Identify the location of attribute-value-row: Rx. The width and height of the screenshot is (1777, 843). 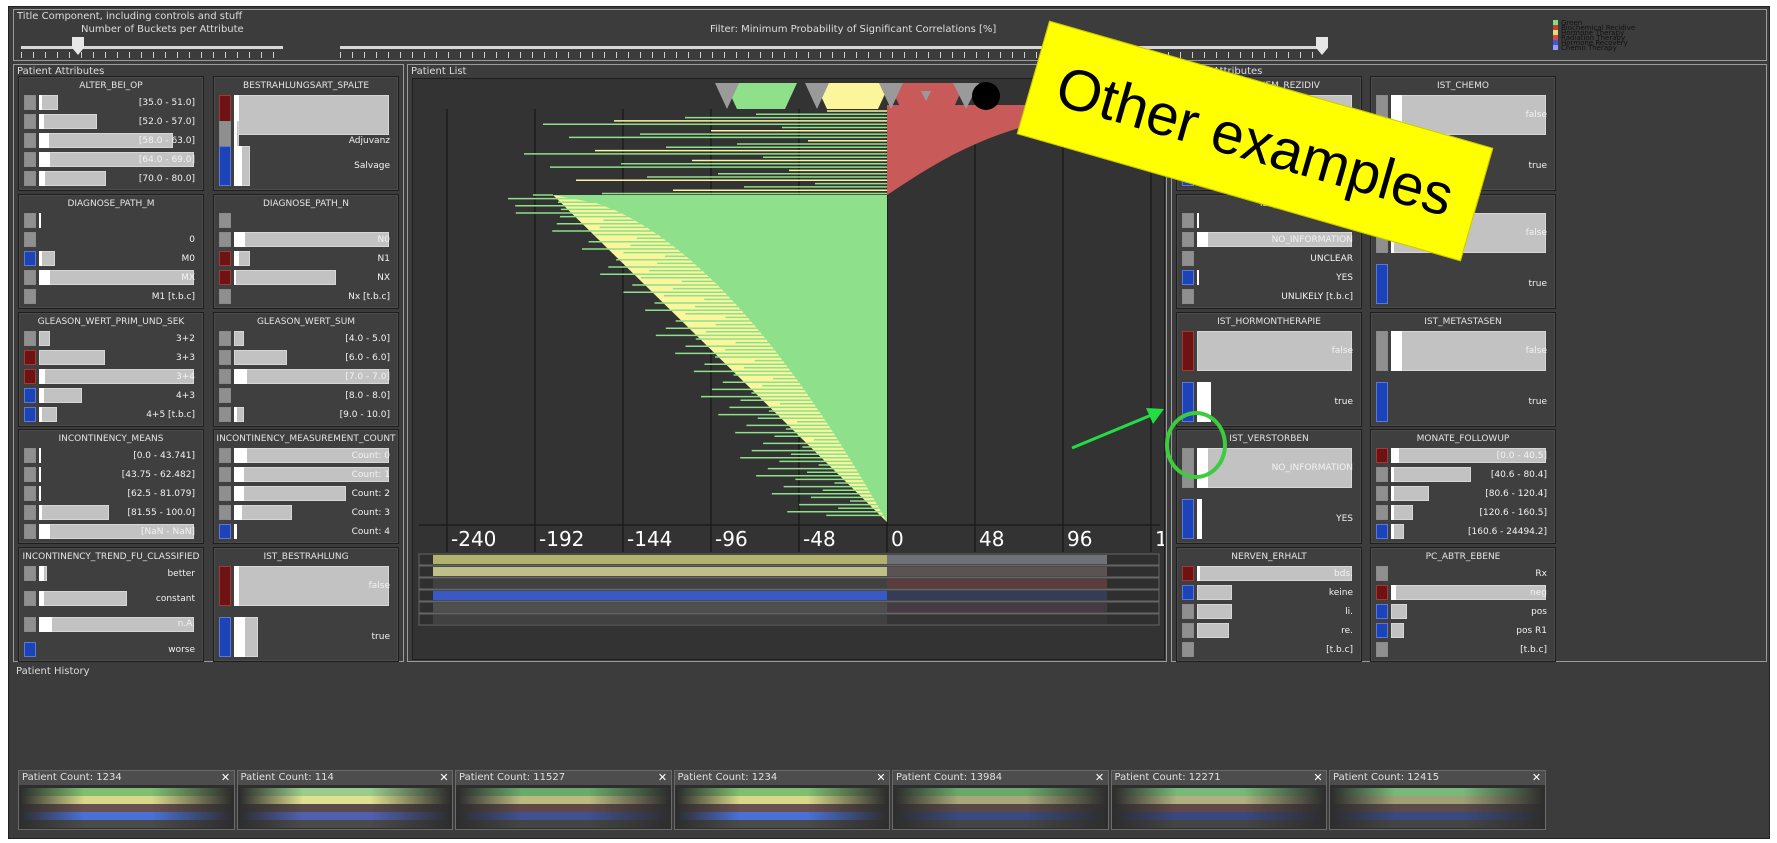
(1463, 573).